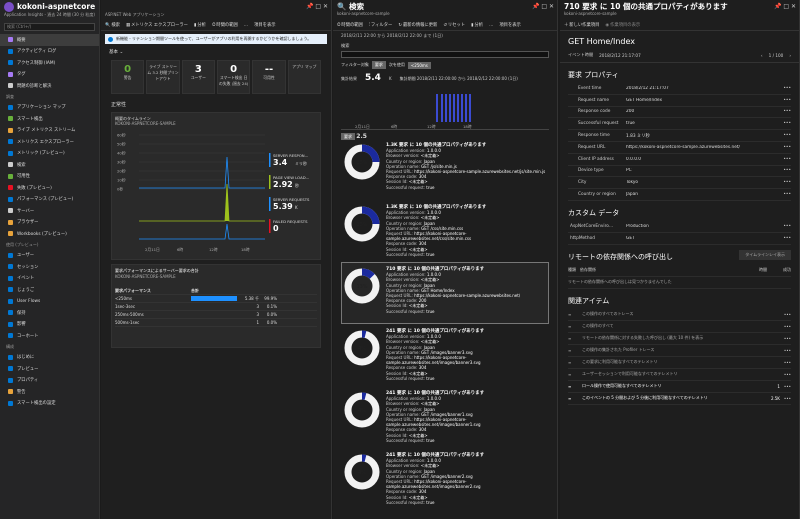  I want to click on summary-tile: 0 スマート検出 日の失敗 (過去 24), so click(233, 77).